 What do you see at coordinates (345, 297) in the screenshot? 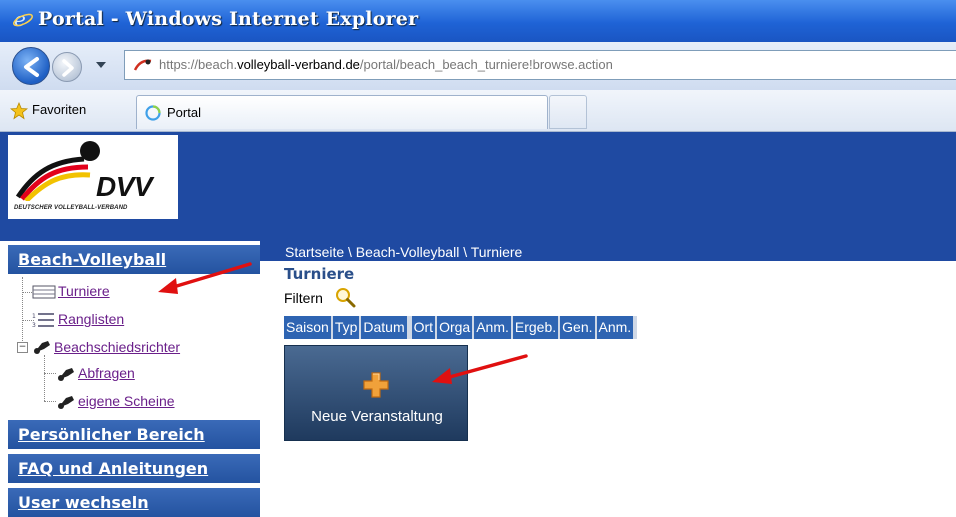
I see `search-icon` at bounding box center [345, 297].